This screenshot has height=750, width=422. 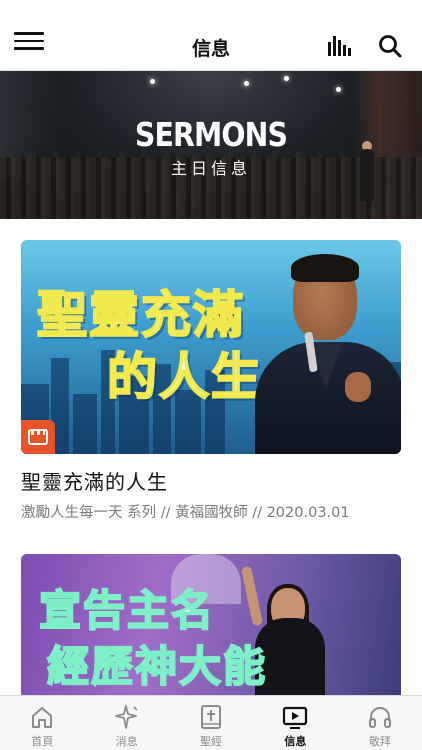 What do you see at coordinates (210, 49) in the screenshot?
I see `page-title: 信息` at bounding box center [210, 49].